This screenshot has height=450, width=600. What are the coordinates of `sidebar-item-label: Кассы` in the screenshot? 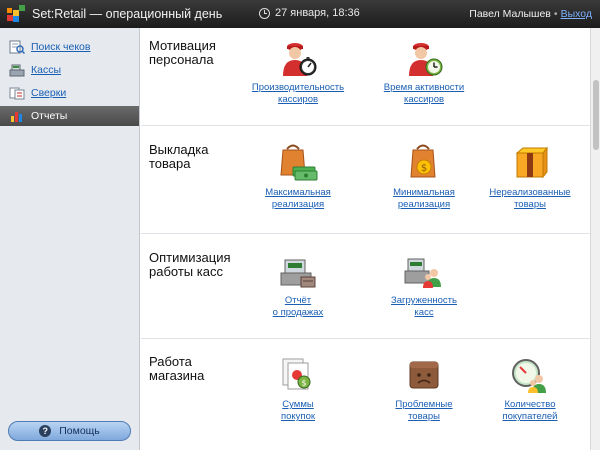 It's located at (46, 70).